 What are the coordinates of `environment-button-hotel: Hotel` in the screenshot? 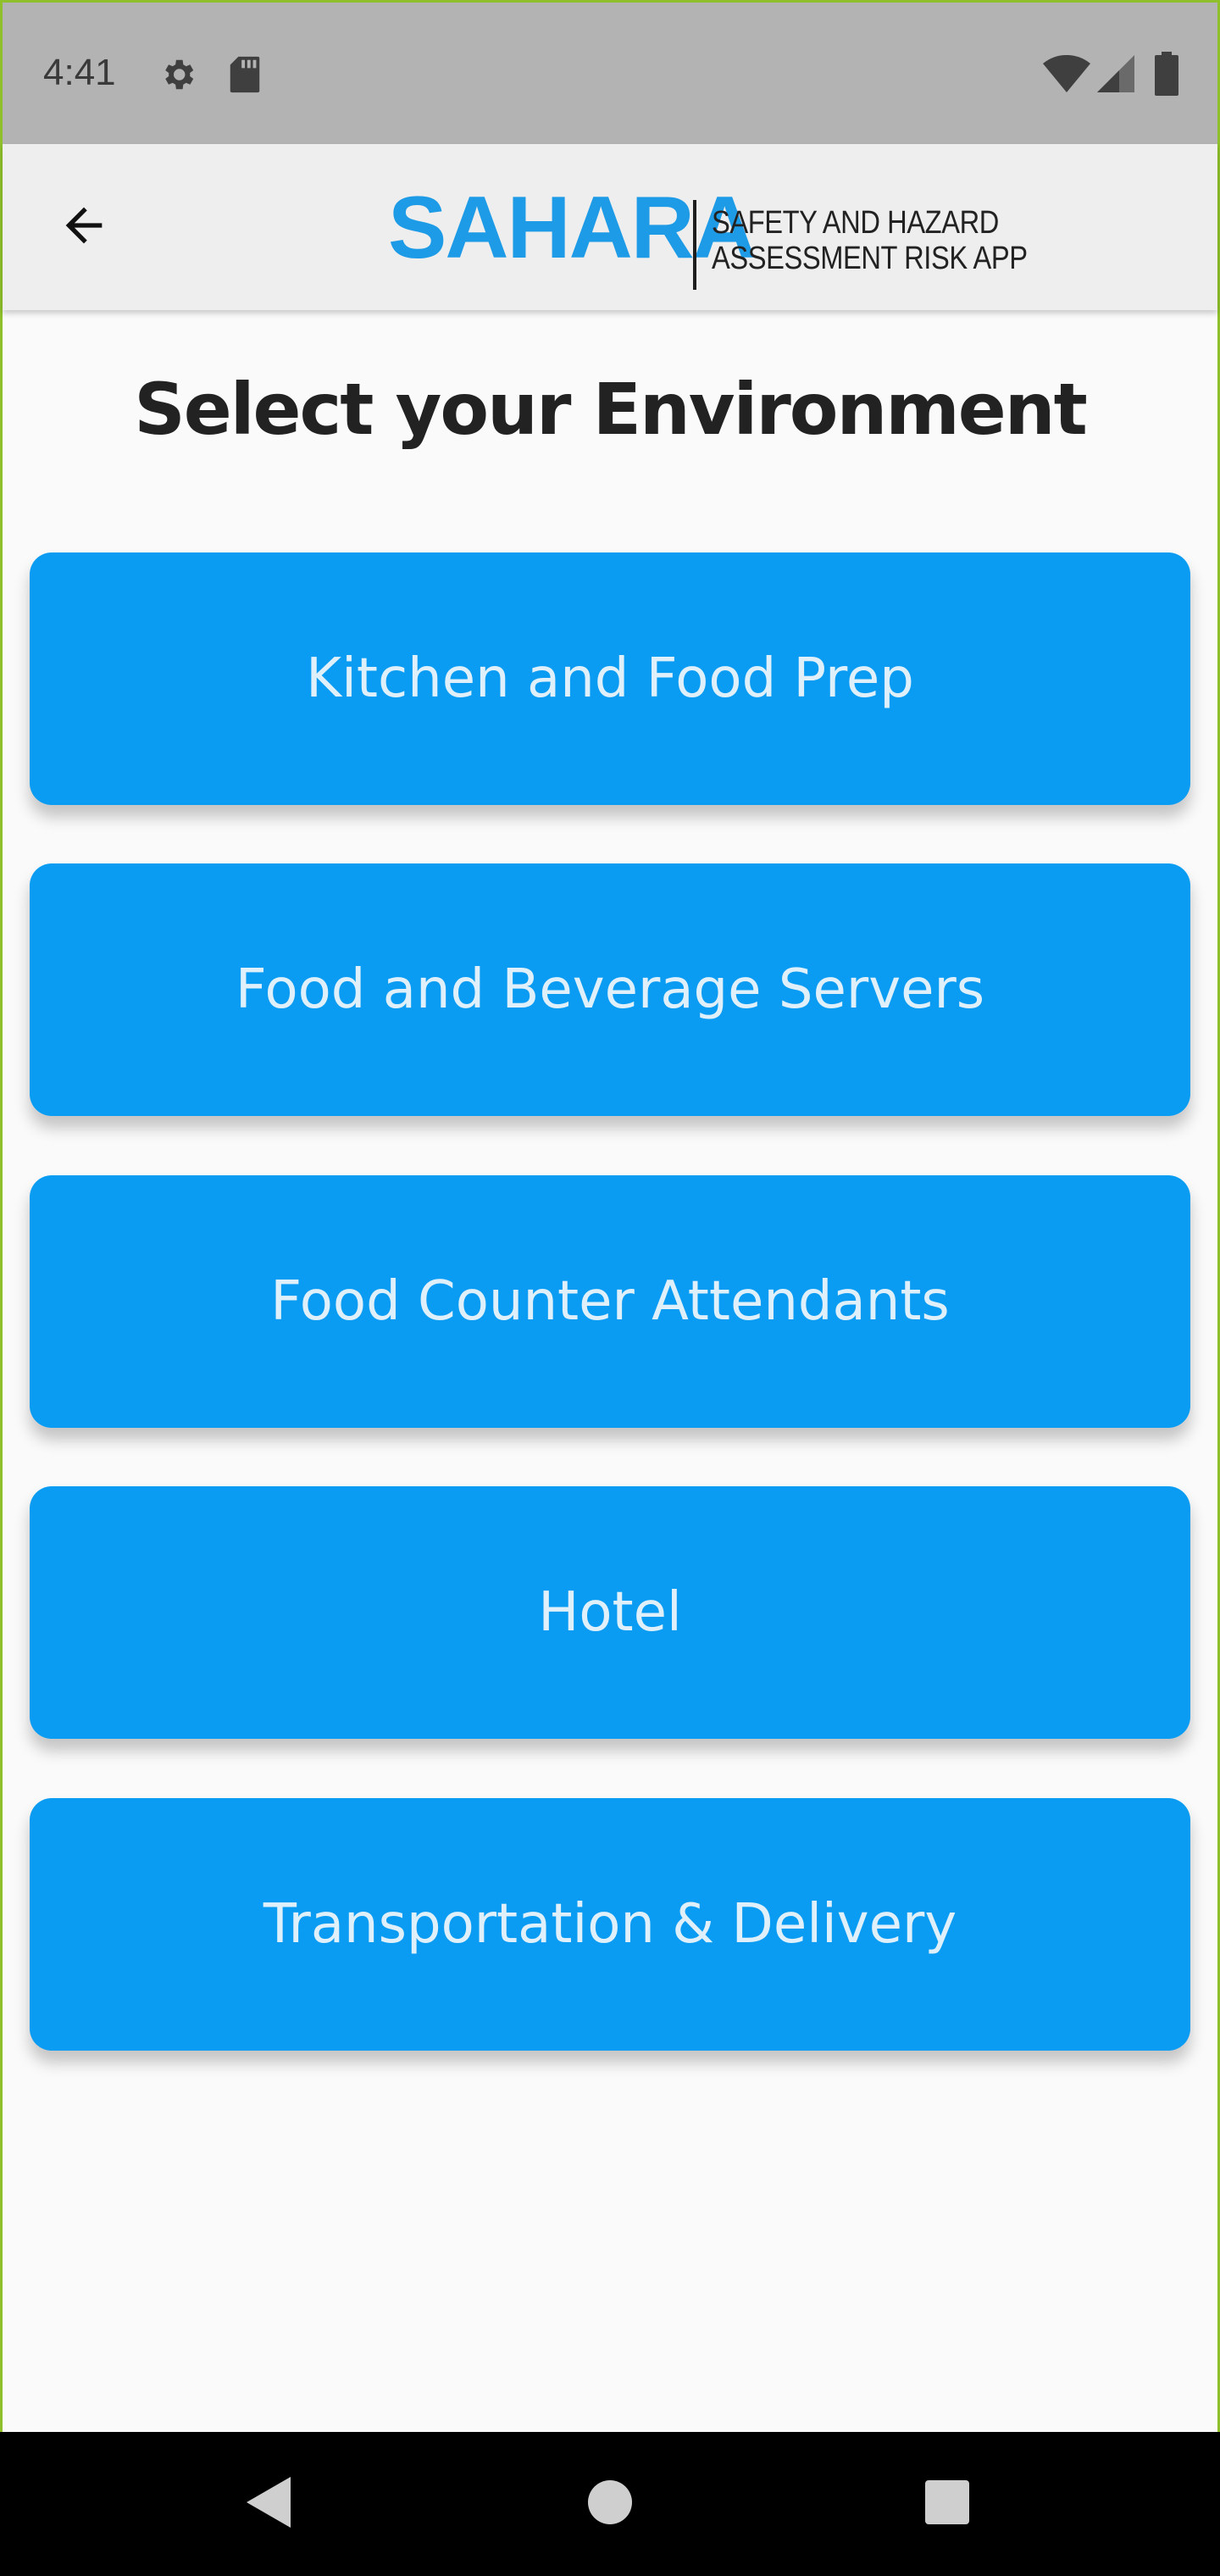 It's located at (610, 1612).